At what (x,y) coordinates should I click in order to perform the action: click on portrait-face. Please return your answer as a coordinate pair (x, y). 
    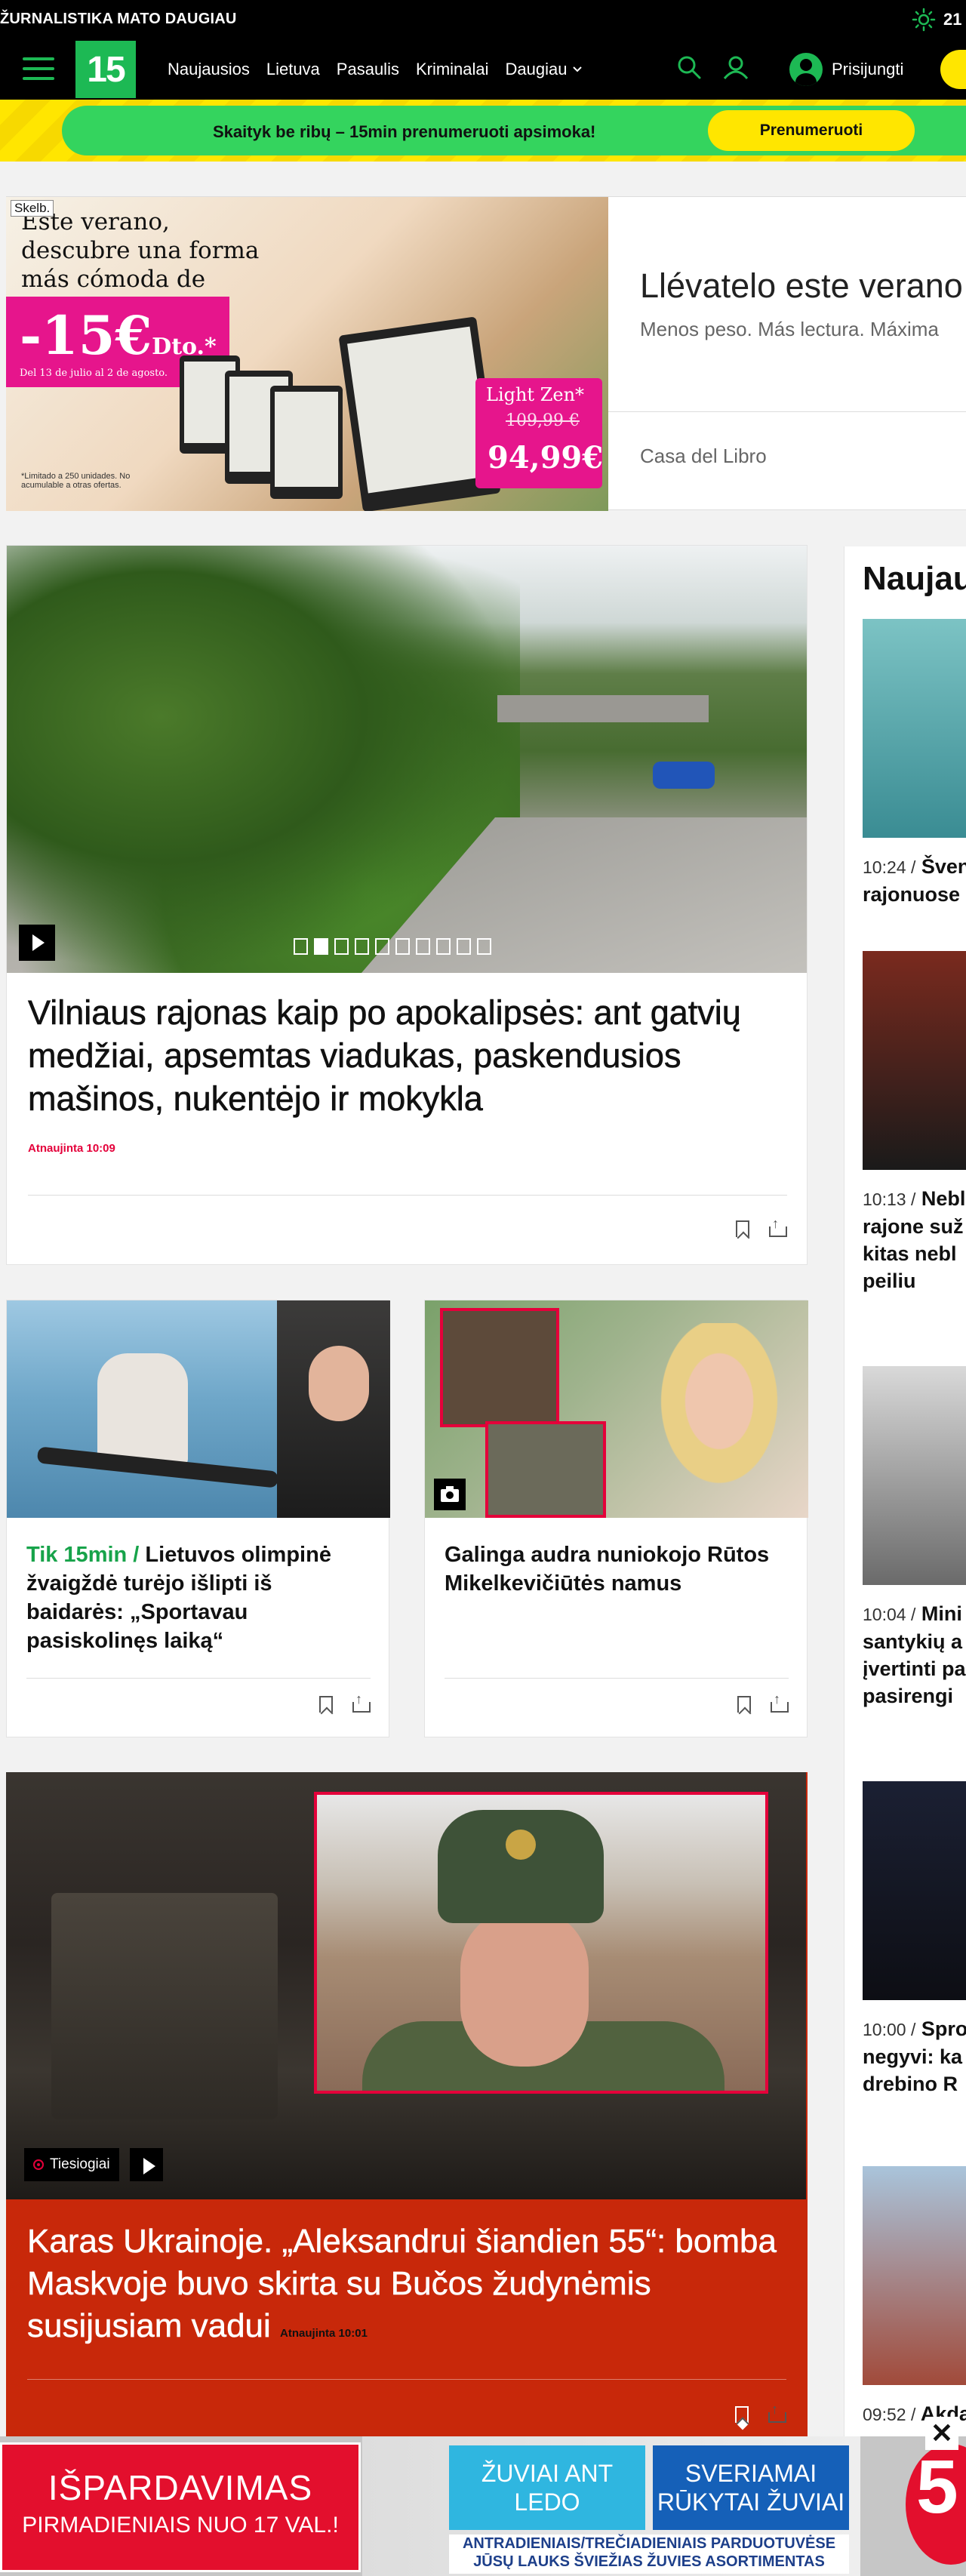
    Looking at the image, I should click on (339, 1383).